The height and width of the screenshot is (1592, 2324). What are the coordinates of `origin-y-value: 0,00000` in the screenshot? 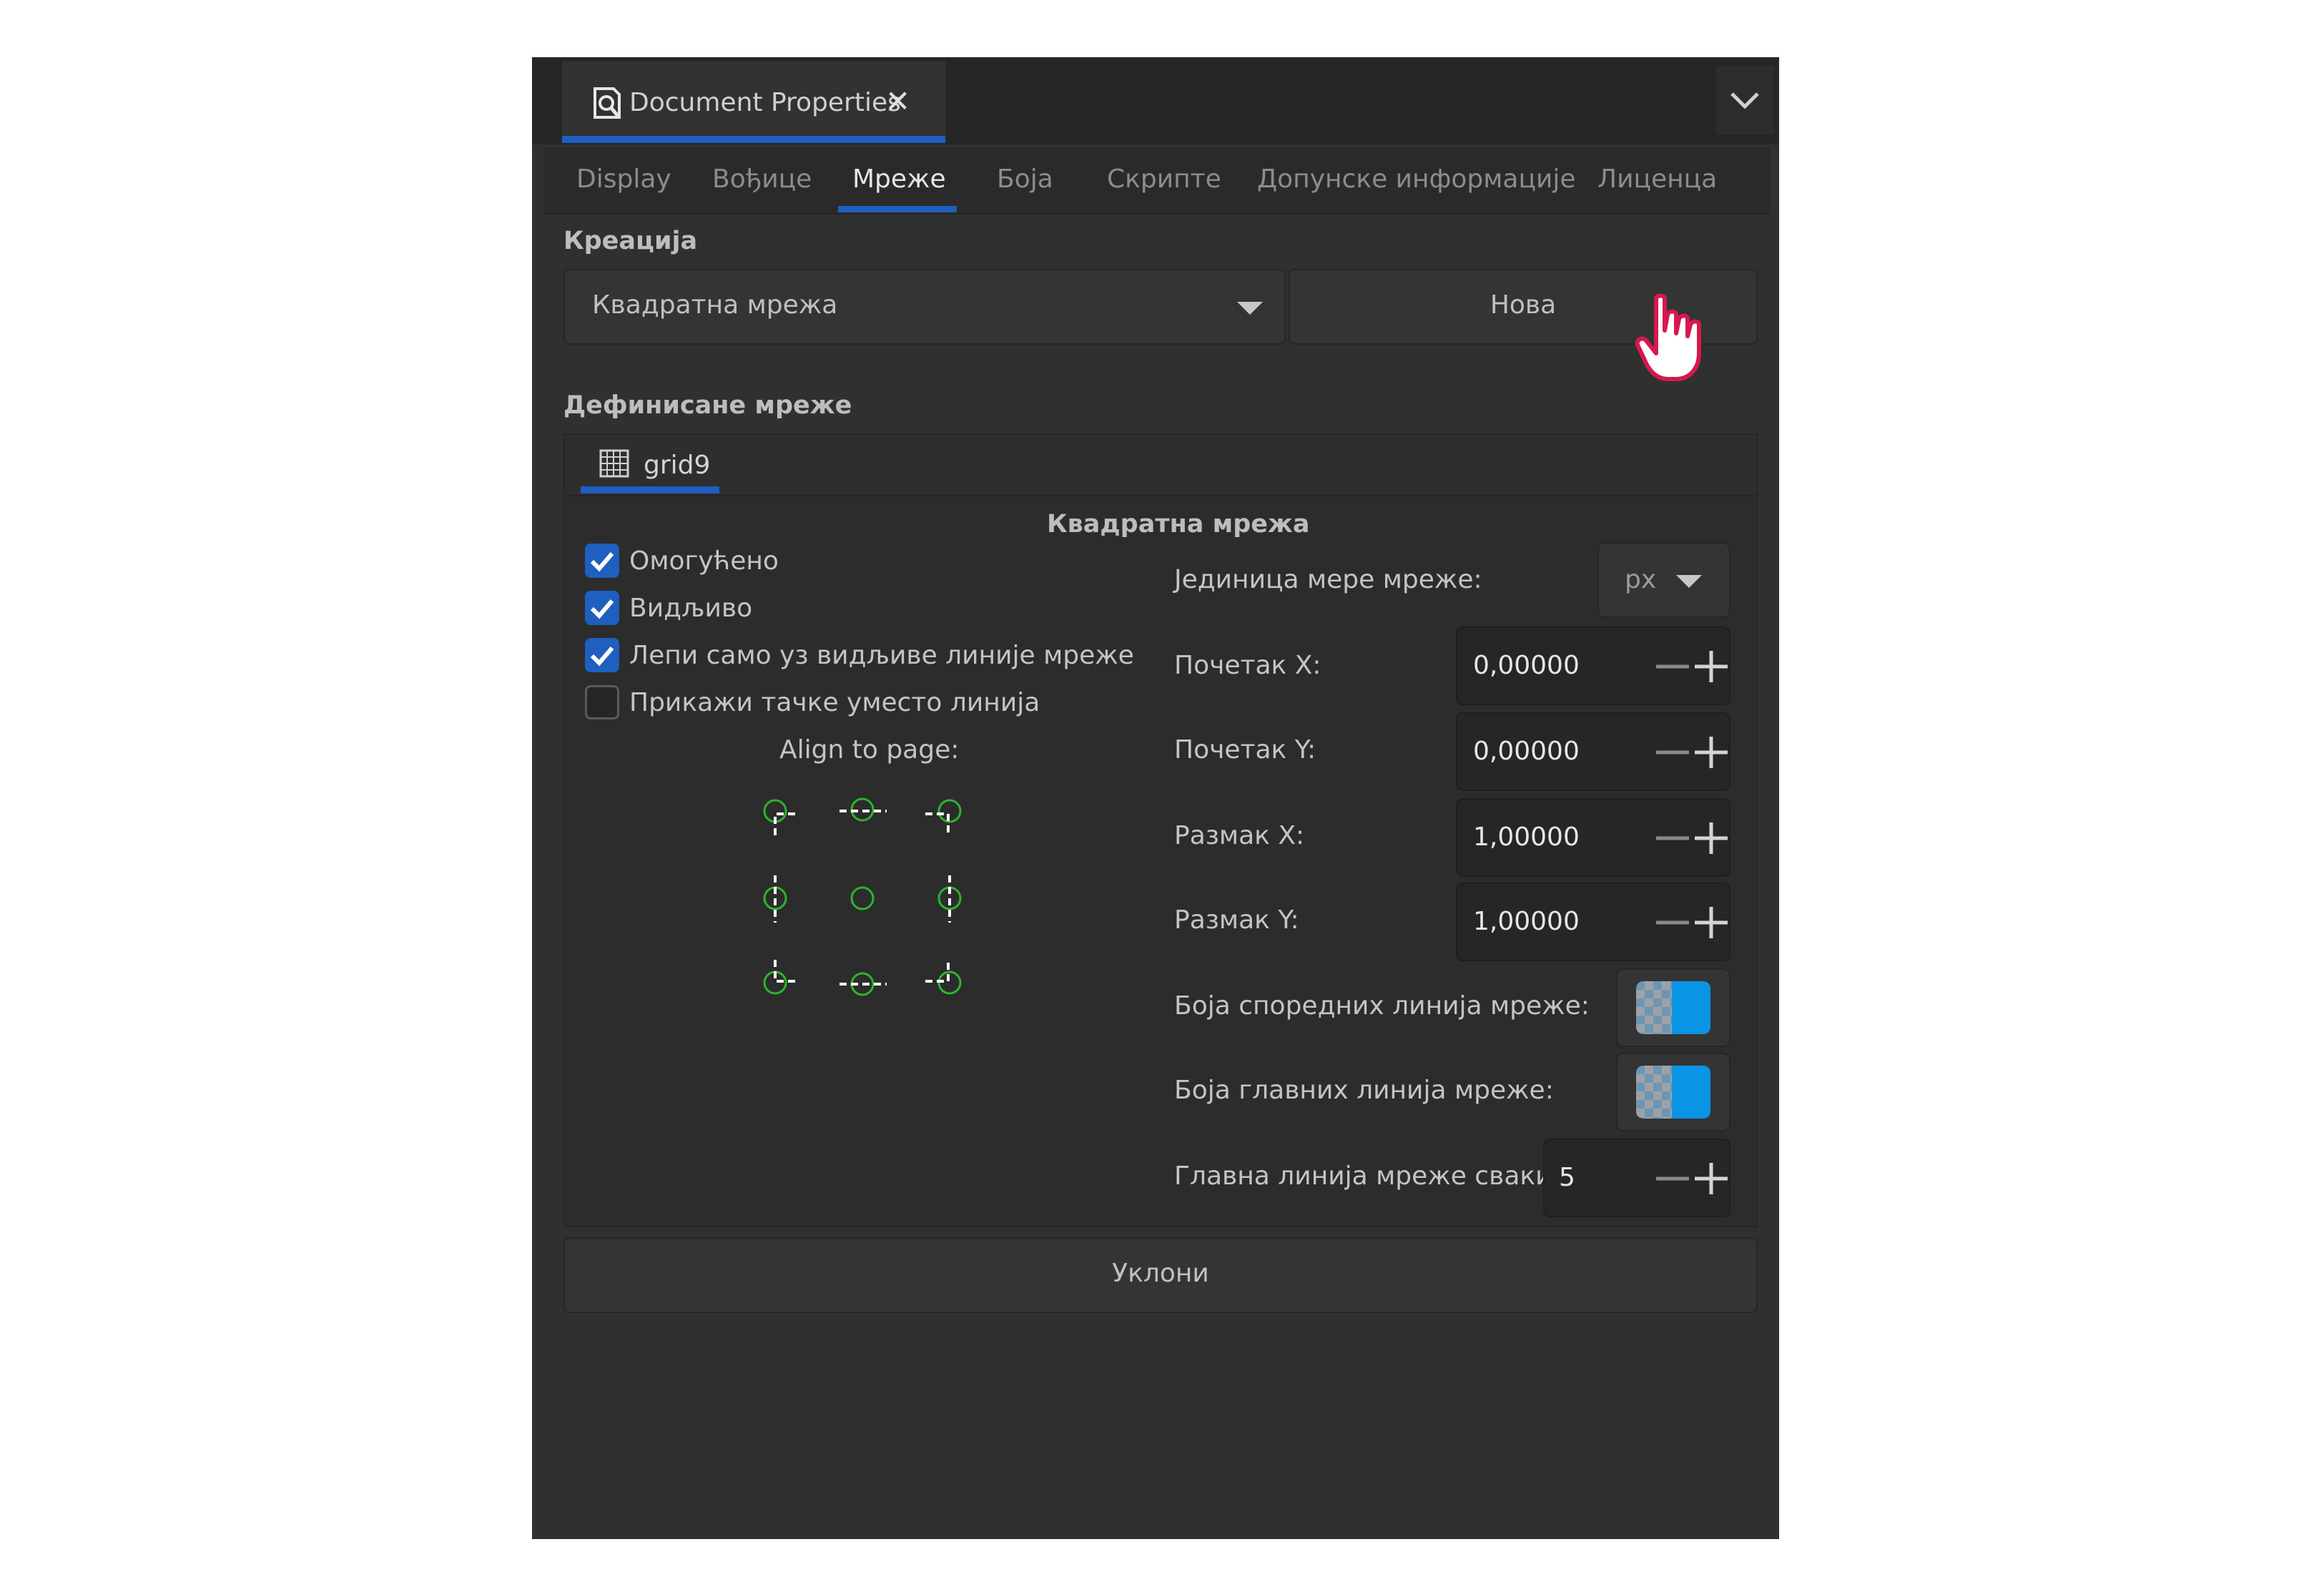 It's located at (1526, 752).